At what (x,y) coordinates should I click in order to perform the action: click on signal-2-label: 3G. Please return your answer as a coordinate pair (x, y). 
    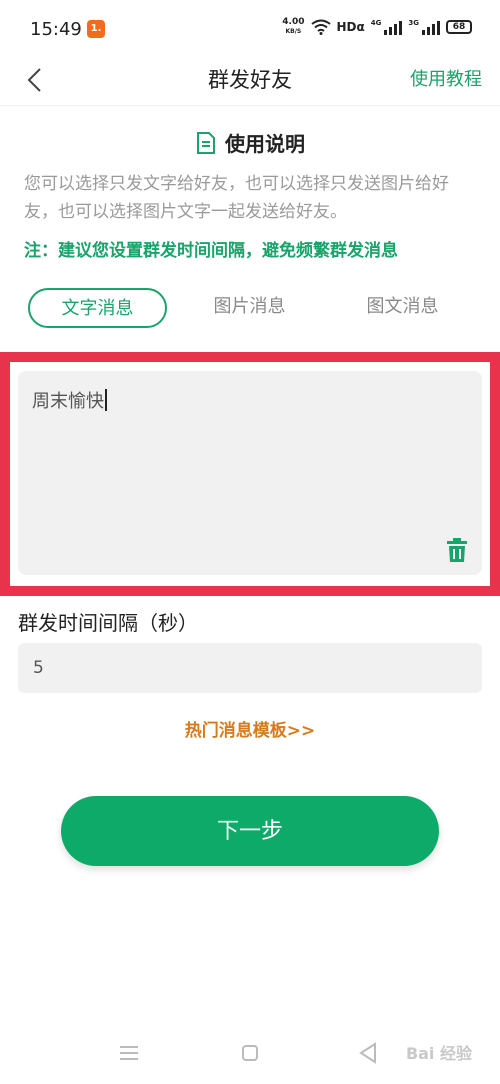
    Looking at the image, I should click on (413, 23).